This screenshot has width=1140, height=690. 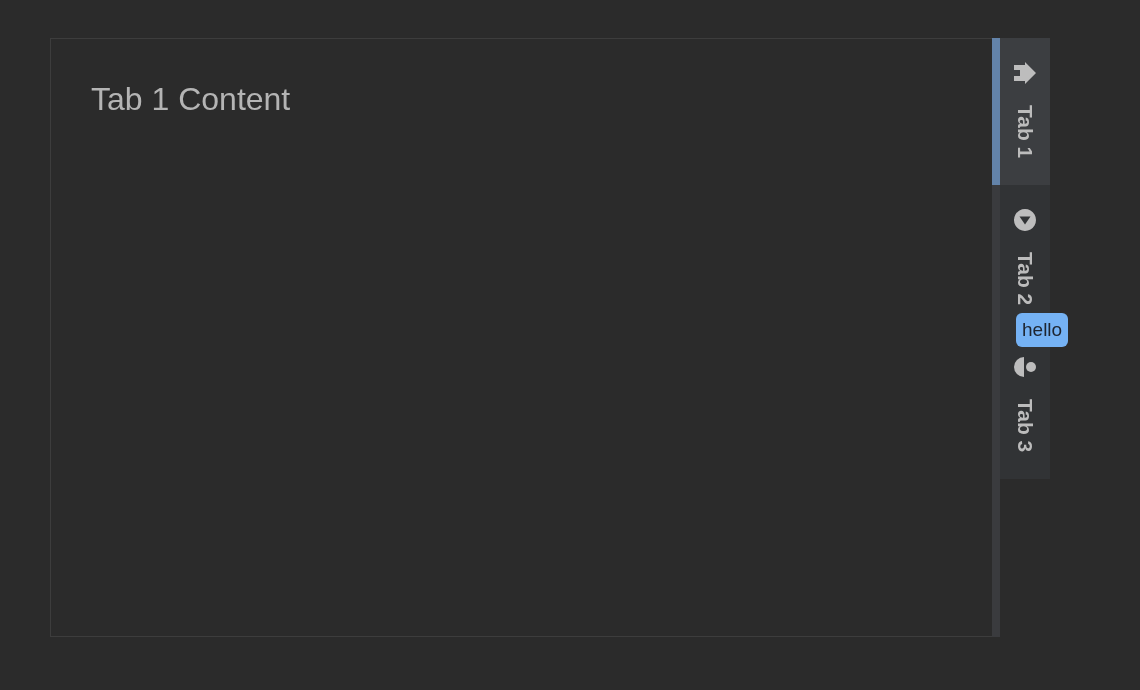 I want to click on side-tab: Tab 1, so click(x=1021, y=111).